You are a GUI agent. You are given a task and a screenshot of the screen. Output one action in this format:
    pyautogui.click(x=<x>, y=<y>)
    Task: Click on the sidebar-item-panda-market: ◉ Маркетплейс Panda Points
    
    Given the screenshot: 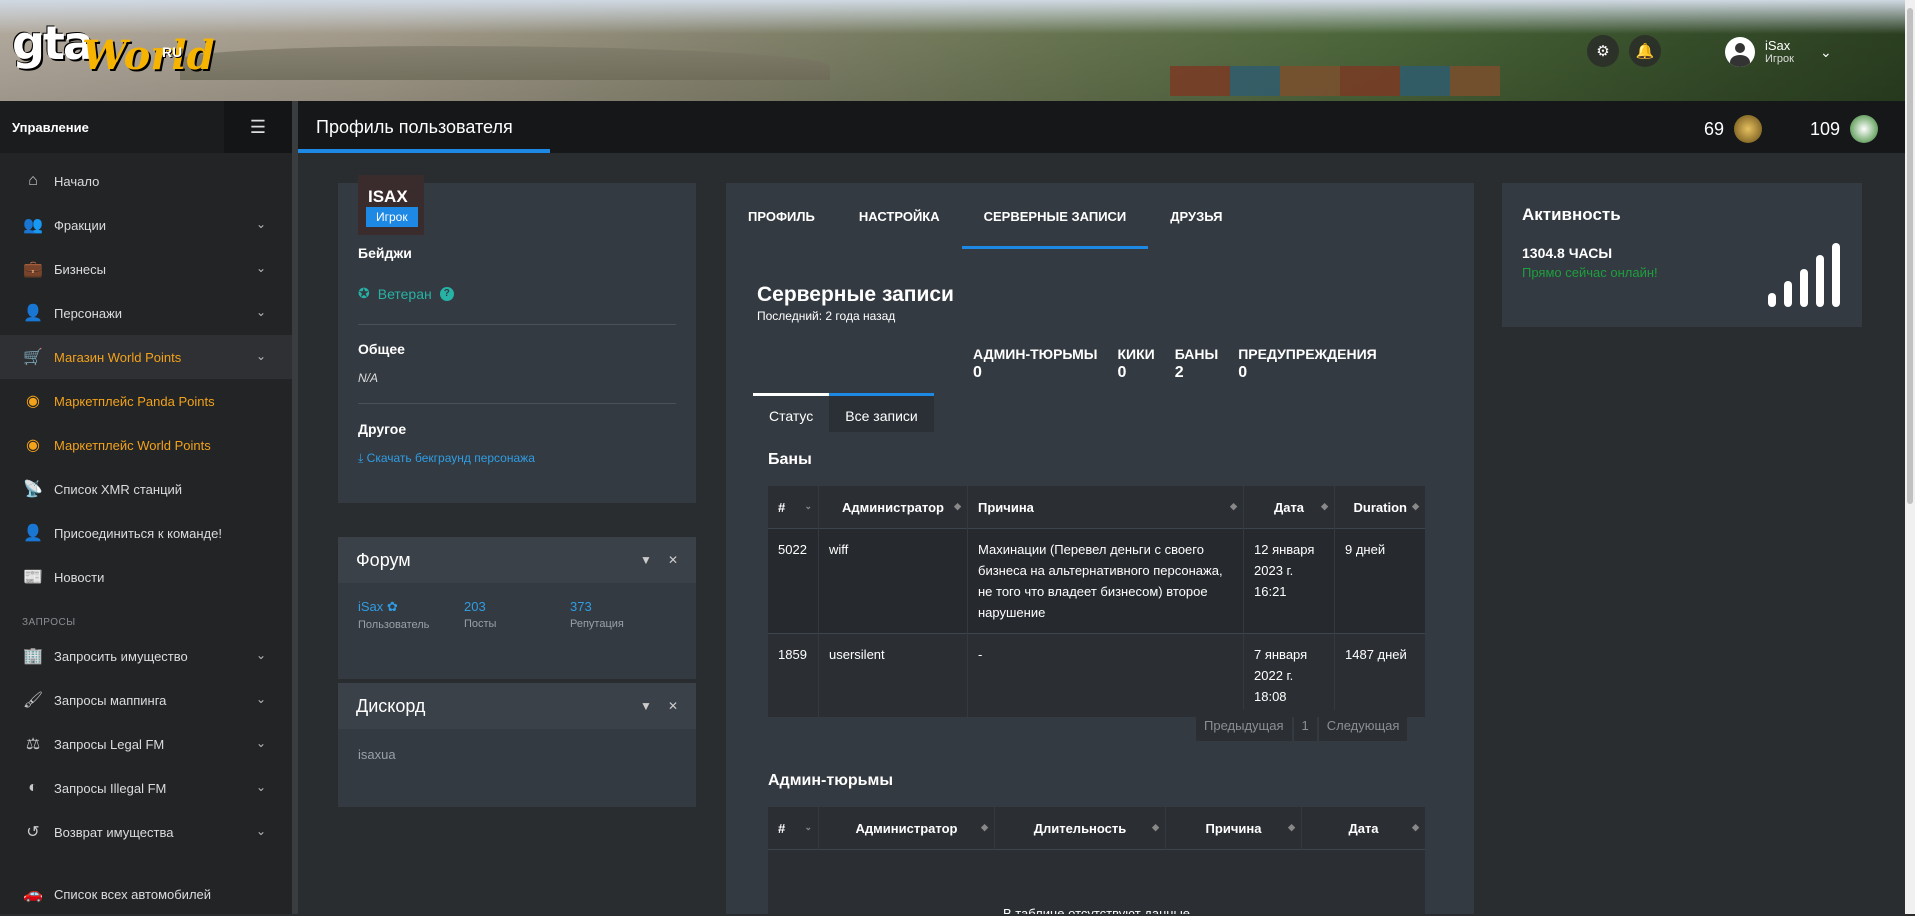 What is the action you would take?
    pyautogui.click(x=146, y=401)
    